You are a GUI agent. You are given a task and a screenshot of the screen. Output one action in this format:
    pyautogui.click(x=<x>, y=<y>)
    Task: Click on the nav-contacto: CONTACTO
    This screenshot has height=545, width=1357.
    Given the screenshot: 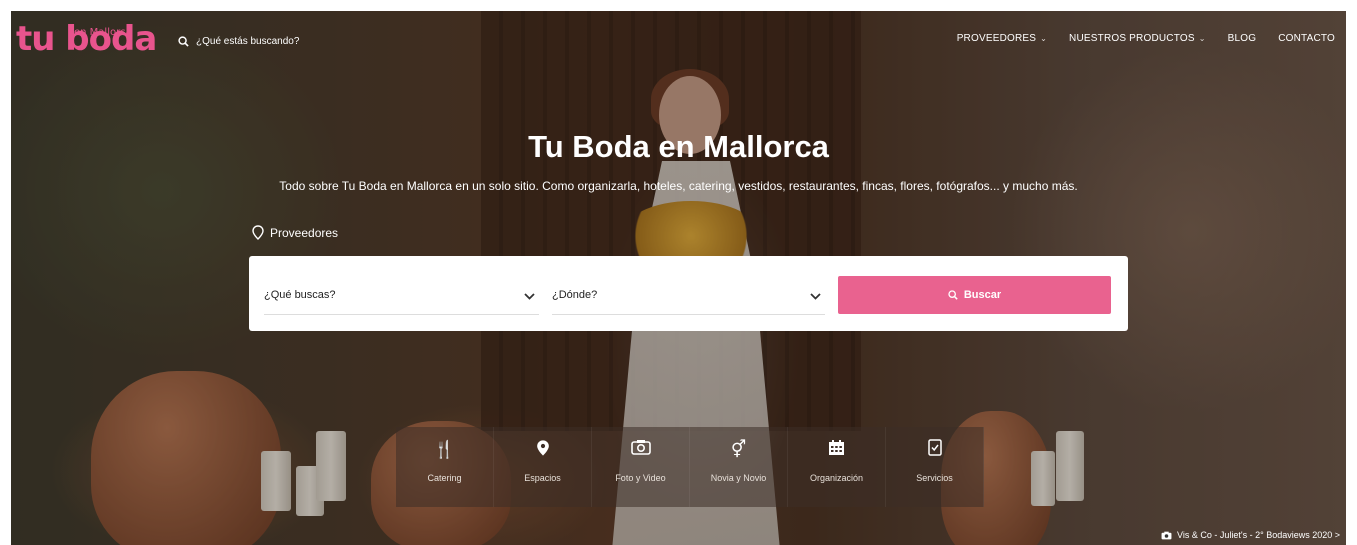 What is the action you would take?
    pyautogui.click(x=1306, y=38)
    